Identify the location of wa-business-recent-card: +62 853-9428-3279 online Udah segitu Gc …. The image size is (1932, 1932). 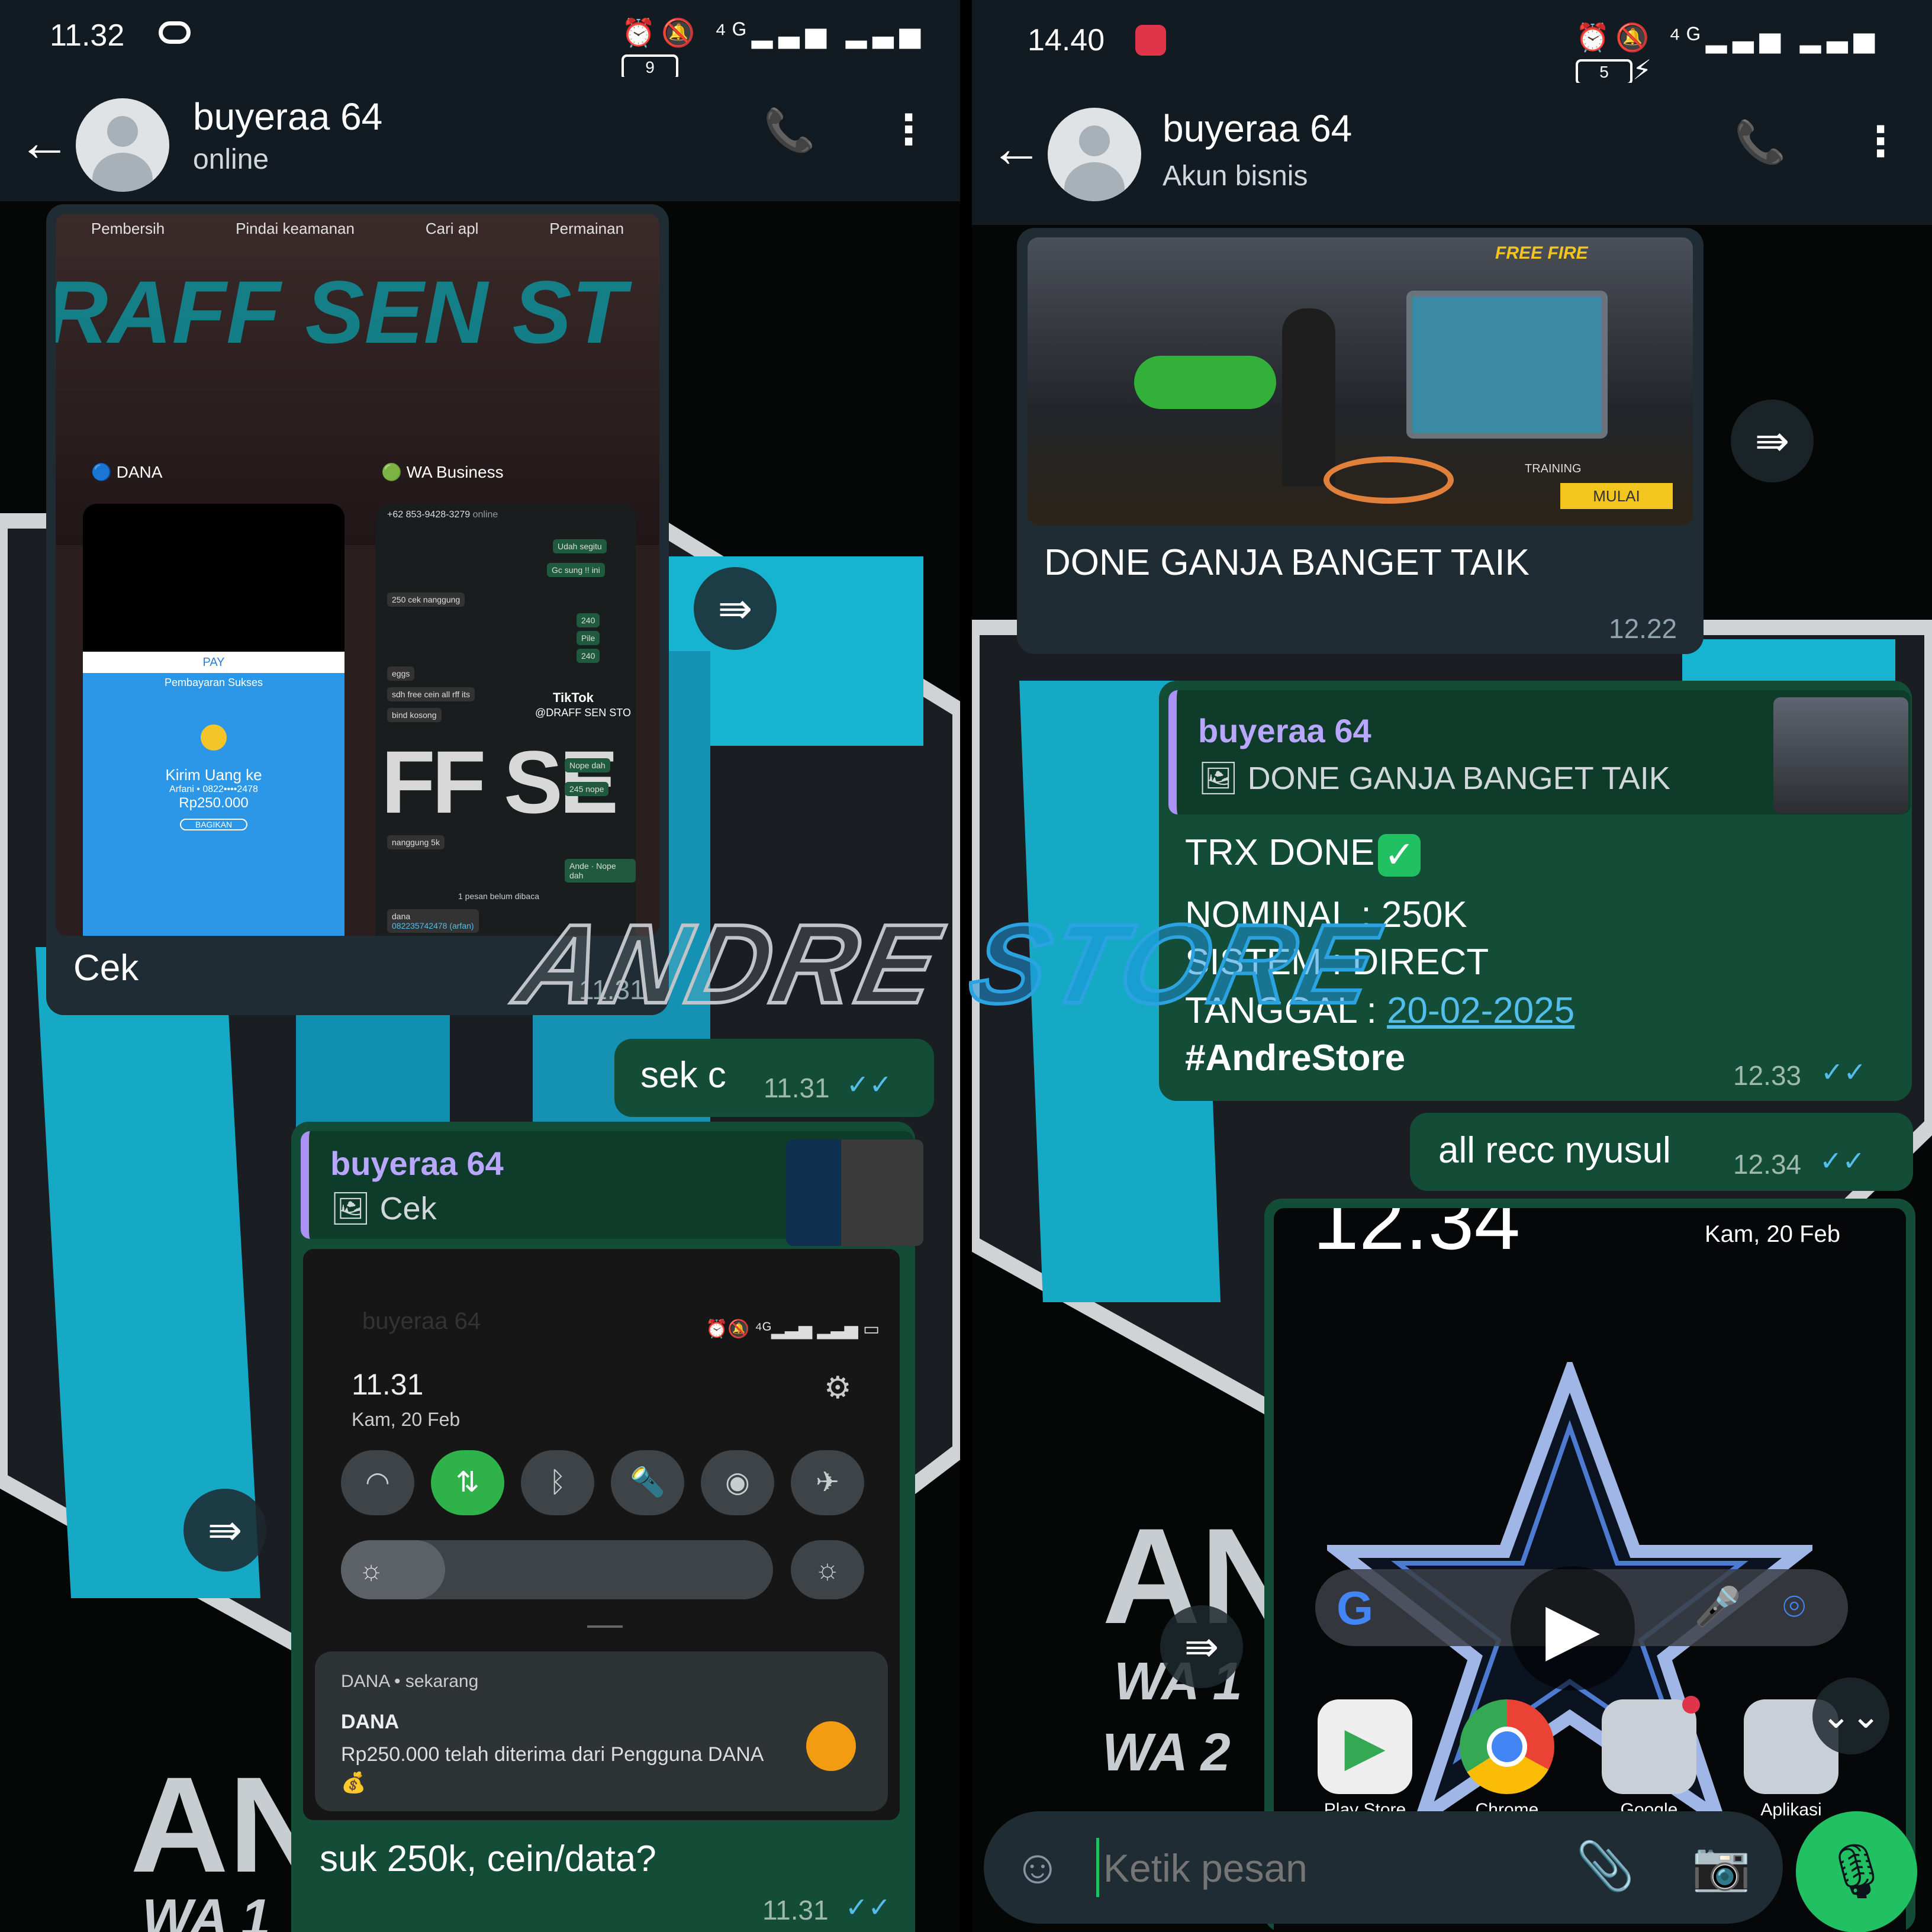
(505, 720).